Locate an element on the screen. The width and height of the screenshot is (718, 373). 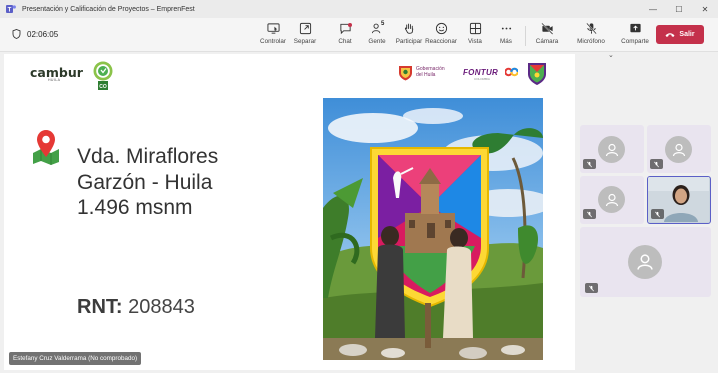
camera-off-icon is located at coordinates (546, 28).